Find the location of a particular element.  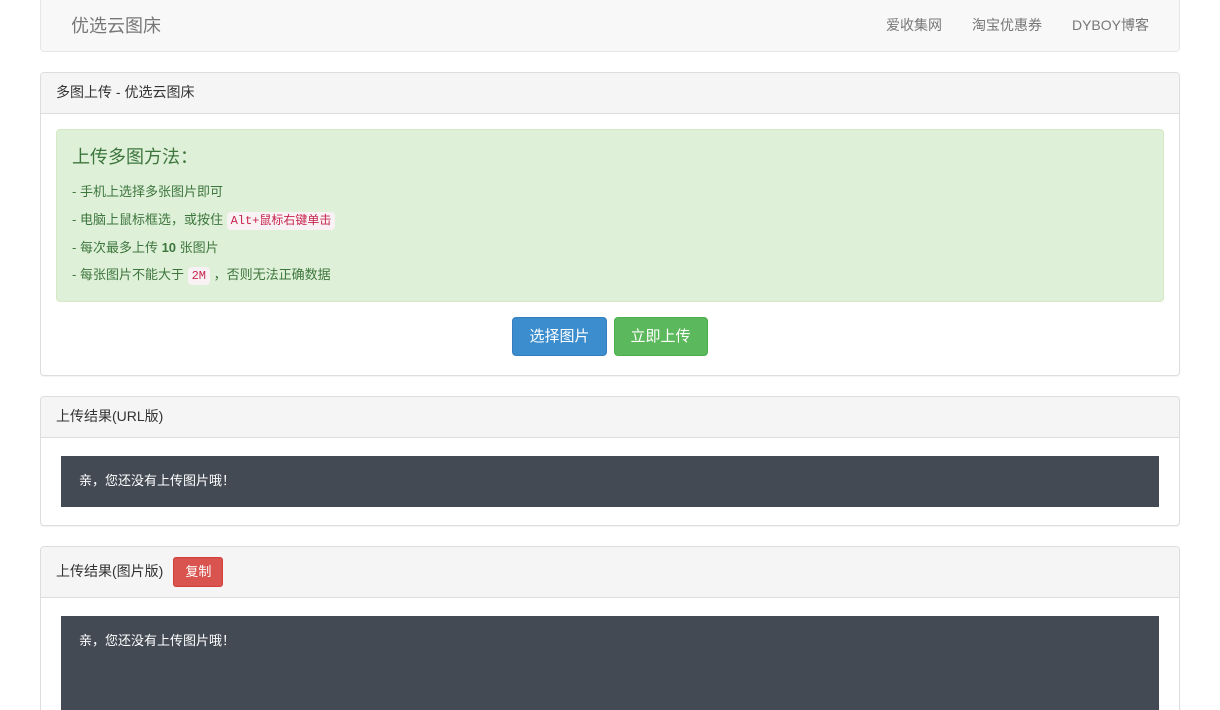

upload-panel-heading: 多图上传 - 优选云图床 is located at coordinates (610, 93).